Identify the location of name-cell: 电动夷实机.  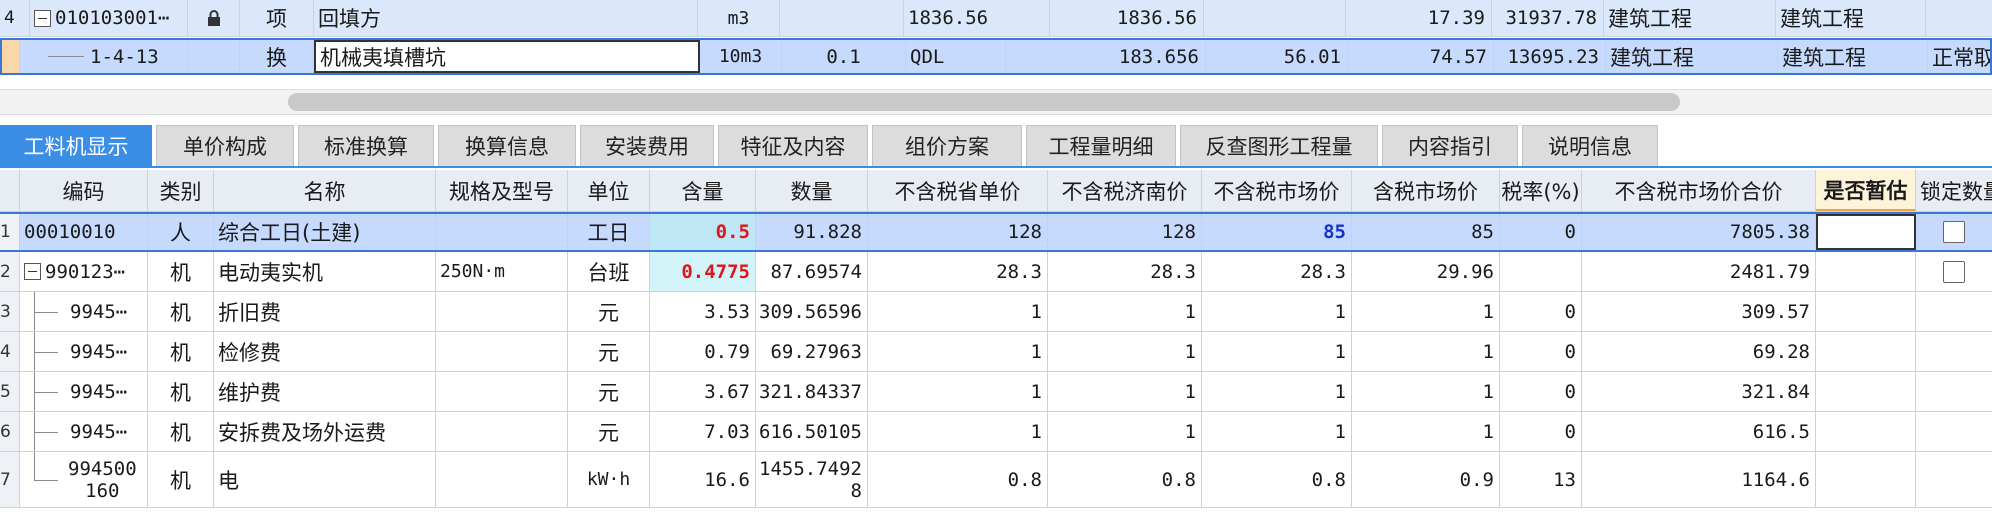
(325, 271).